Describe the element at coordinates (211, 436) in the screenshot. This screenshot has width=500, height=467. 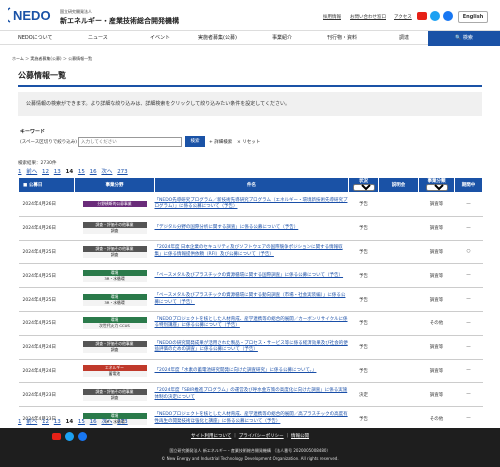
I see `footer-link-terms: サイト利用について` at that location.